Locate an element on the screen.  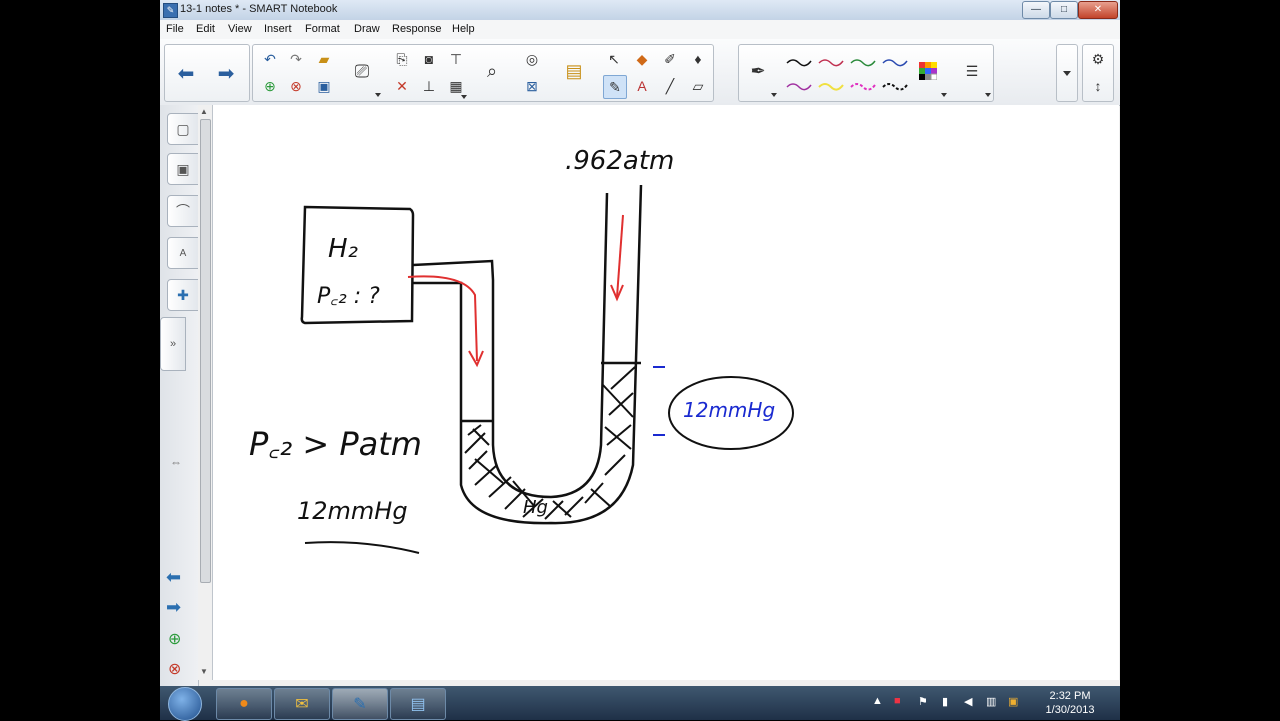
pens-icon: ✎ is located at coordinates (615, 87).